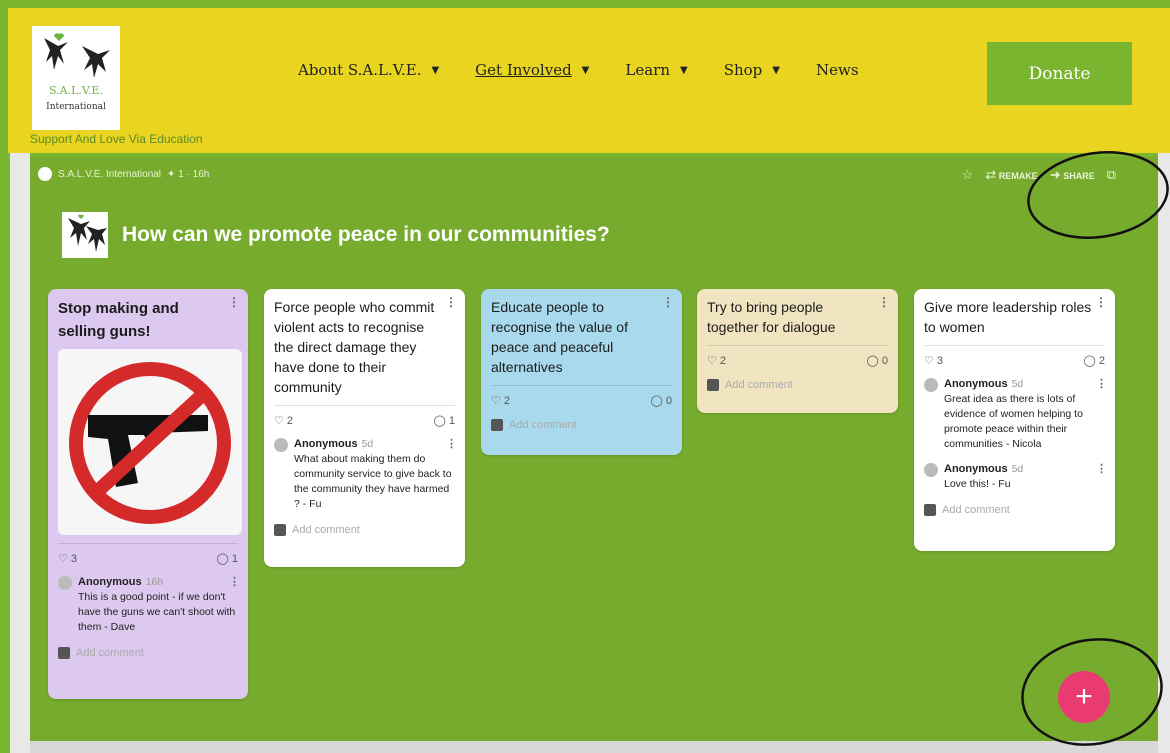 The height and width of the screenshot is (753, 1170). I want to click on author-avatar, so click(45, 174).